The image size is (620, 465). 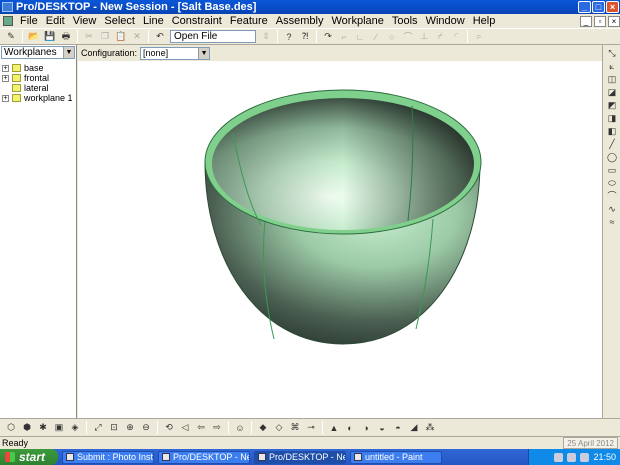 I want to click on menu-edit: Edit, so click(x=55, y=21).